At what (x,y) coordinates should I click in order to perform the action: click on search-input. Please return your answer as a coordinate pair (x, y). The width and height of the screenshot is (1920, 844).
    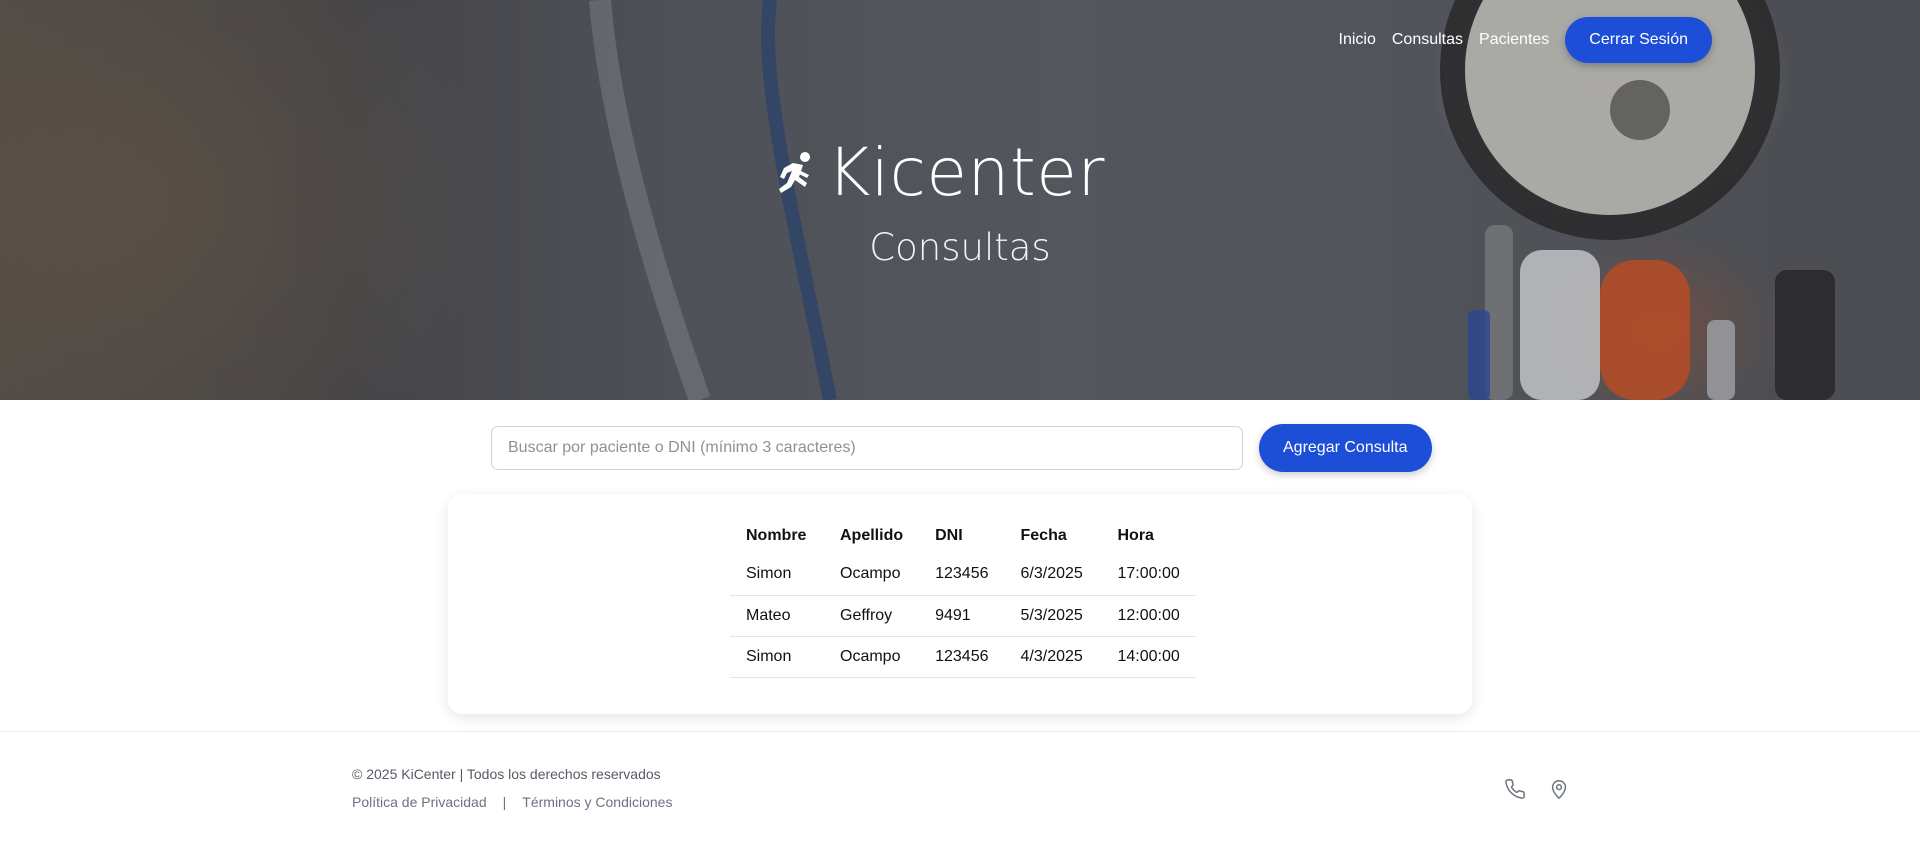
    Looking at the image, I should click on (867, 448).